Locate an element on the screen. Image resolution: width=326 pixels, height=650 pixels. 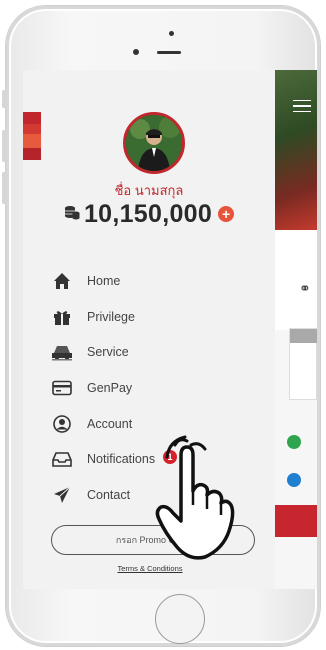
green-status-icon is located at coordinates (294, 442).